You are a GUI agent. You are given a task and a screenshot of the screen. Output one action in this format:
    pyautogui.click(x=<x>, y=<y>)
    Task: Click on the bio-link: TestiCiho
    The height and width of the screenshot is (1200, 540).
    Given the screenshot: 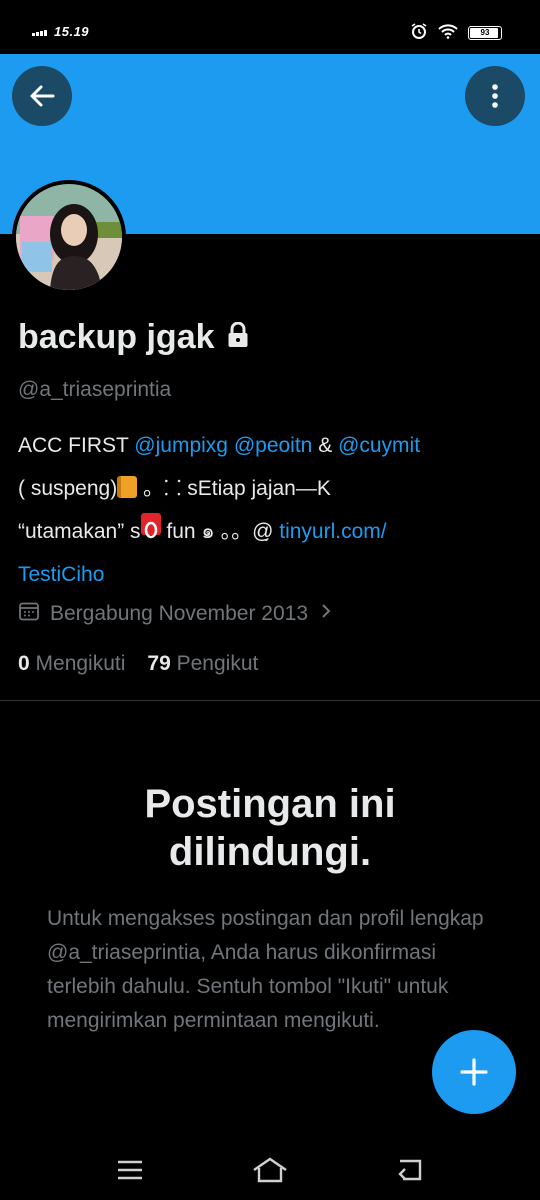 What is the action you would take?
    pyautogui.click(x=61, y=574)
    